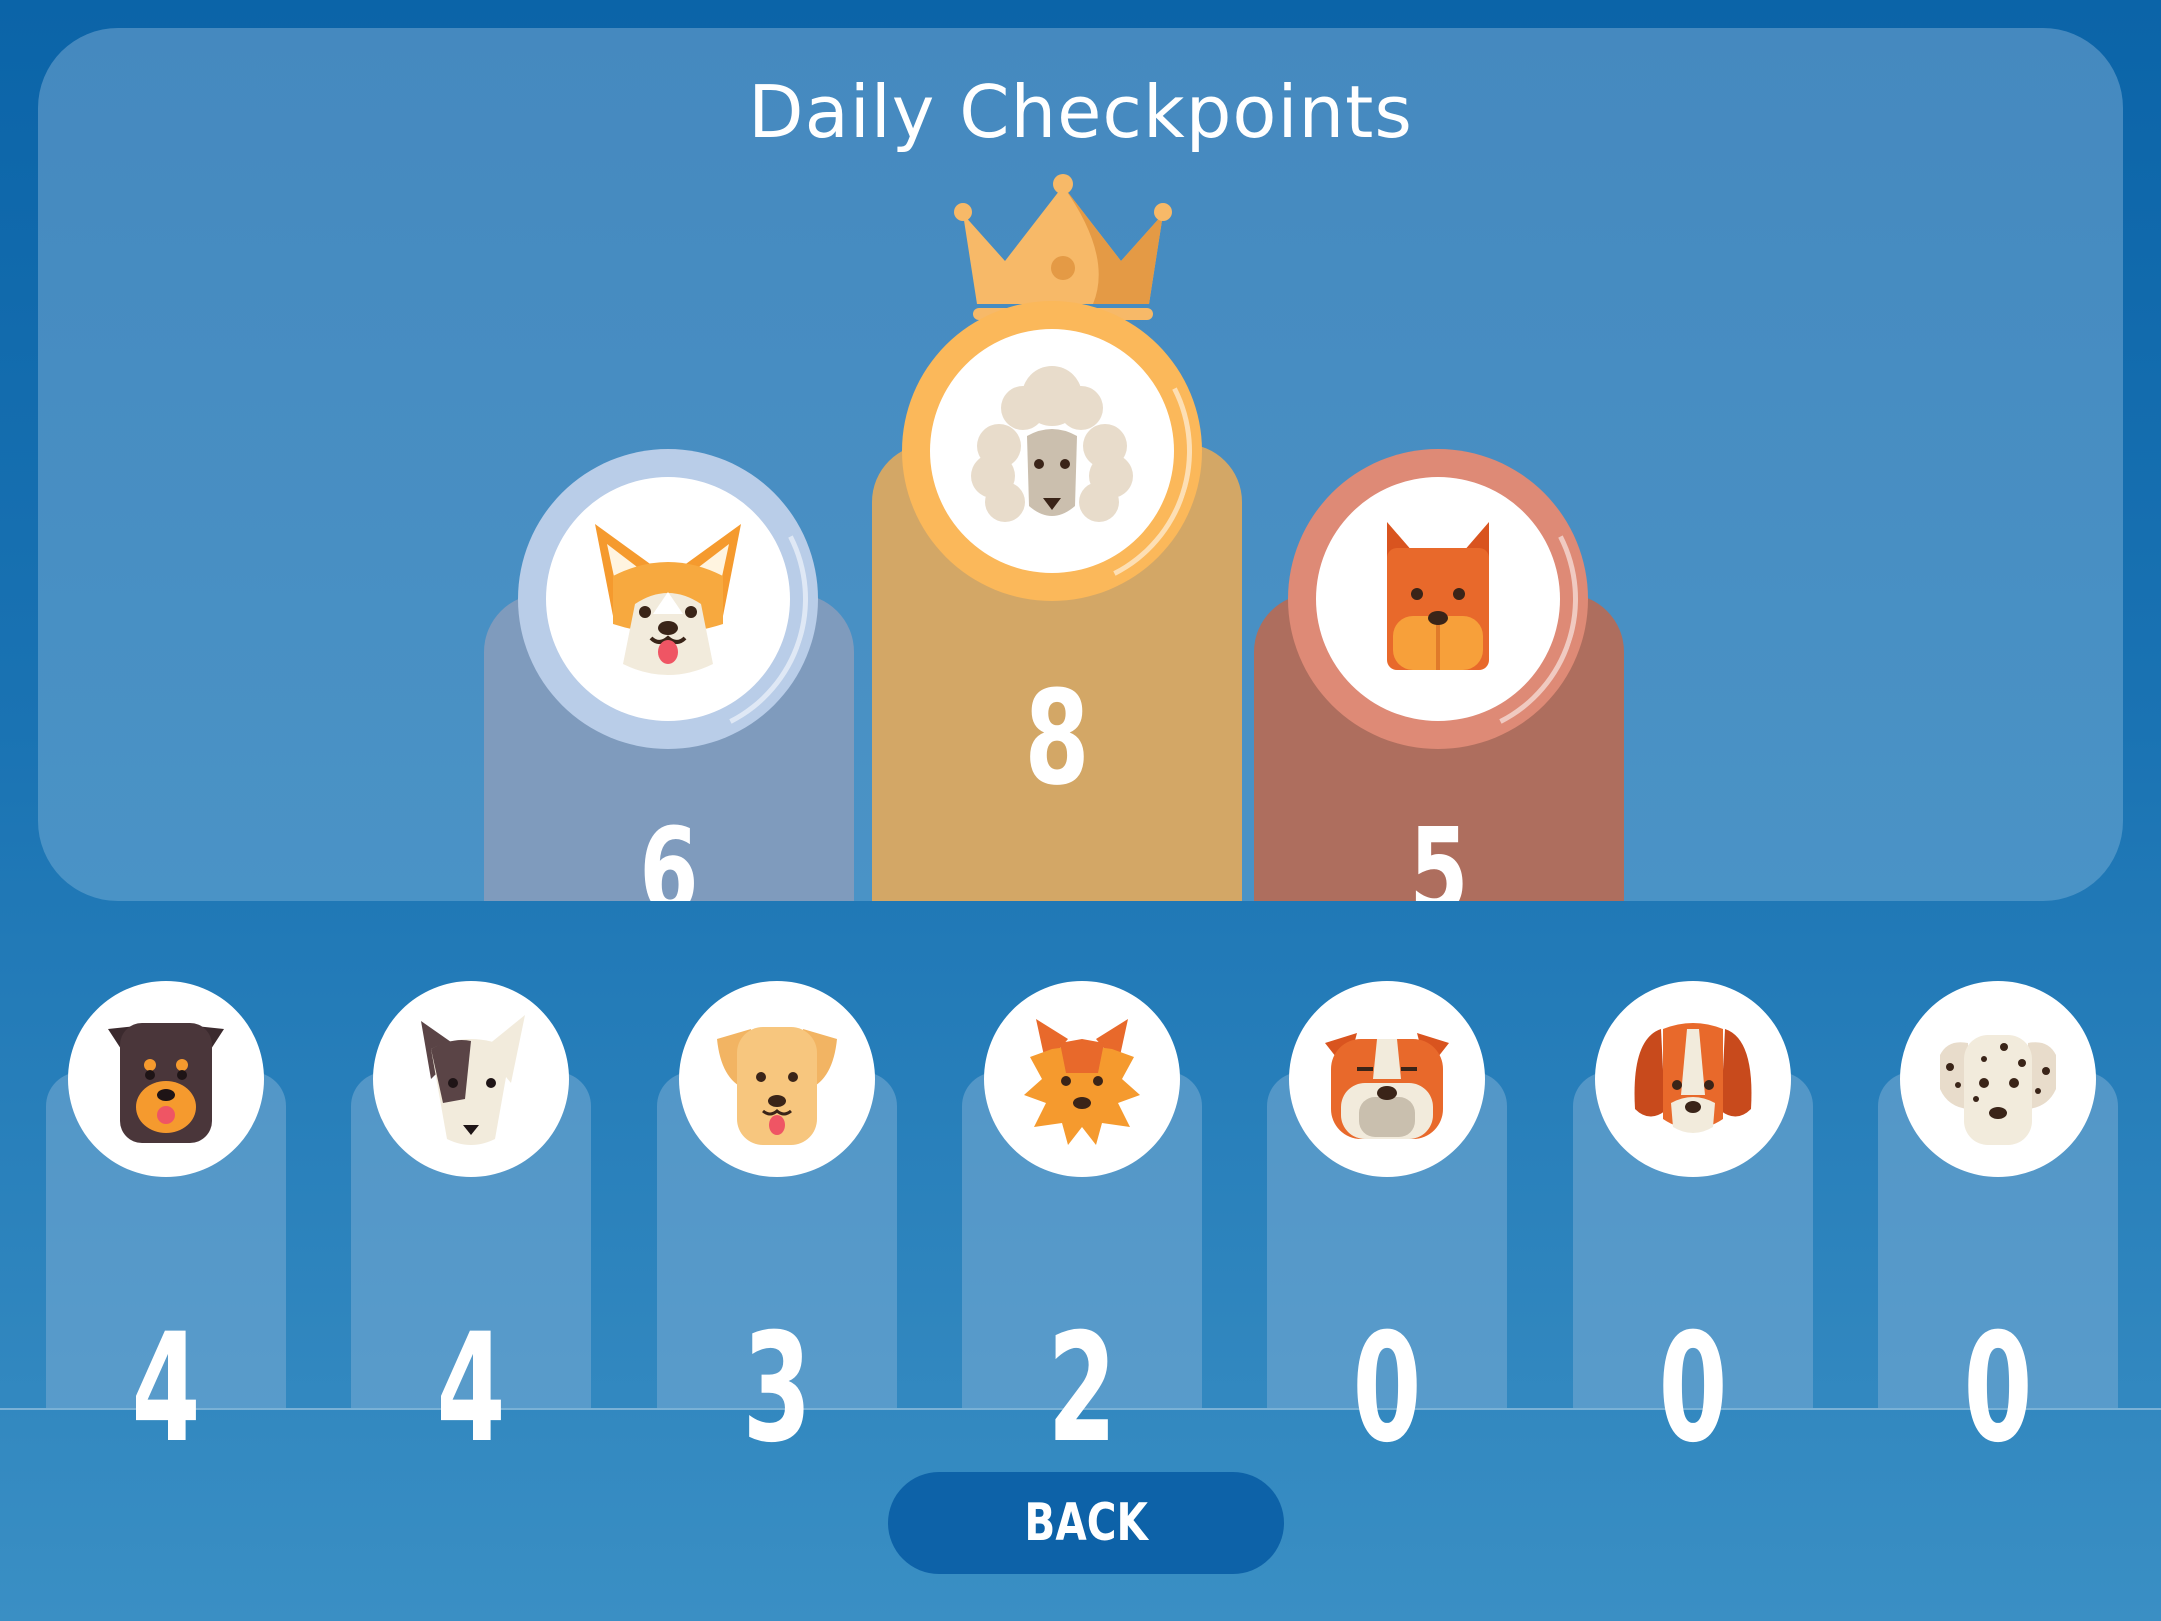 The height and width of the screenshot is (1621, 2161). What do you see at coordinates (1438, 599) in the screenshot?
I see `podium-third-medal` at bounding box center [1438, 599].